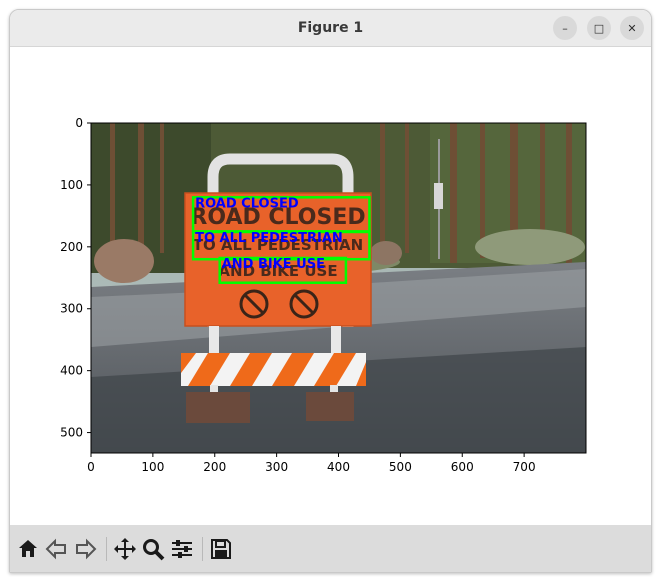  I want to click on zoom-icon, so click(153, 549).